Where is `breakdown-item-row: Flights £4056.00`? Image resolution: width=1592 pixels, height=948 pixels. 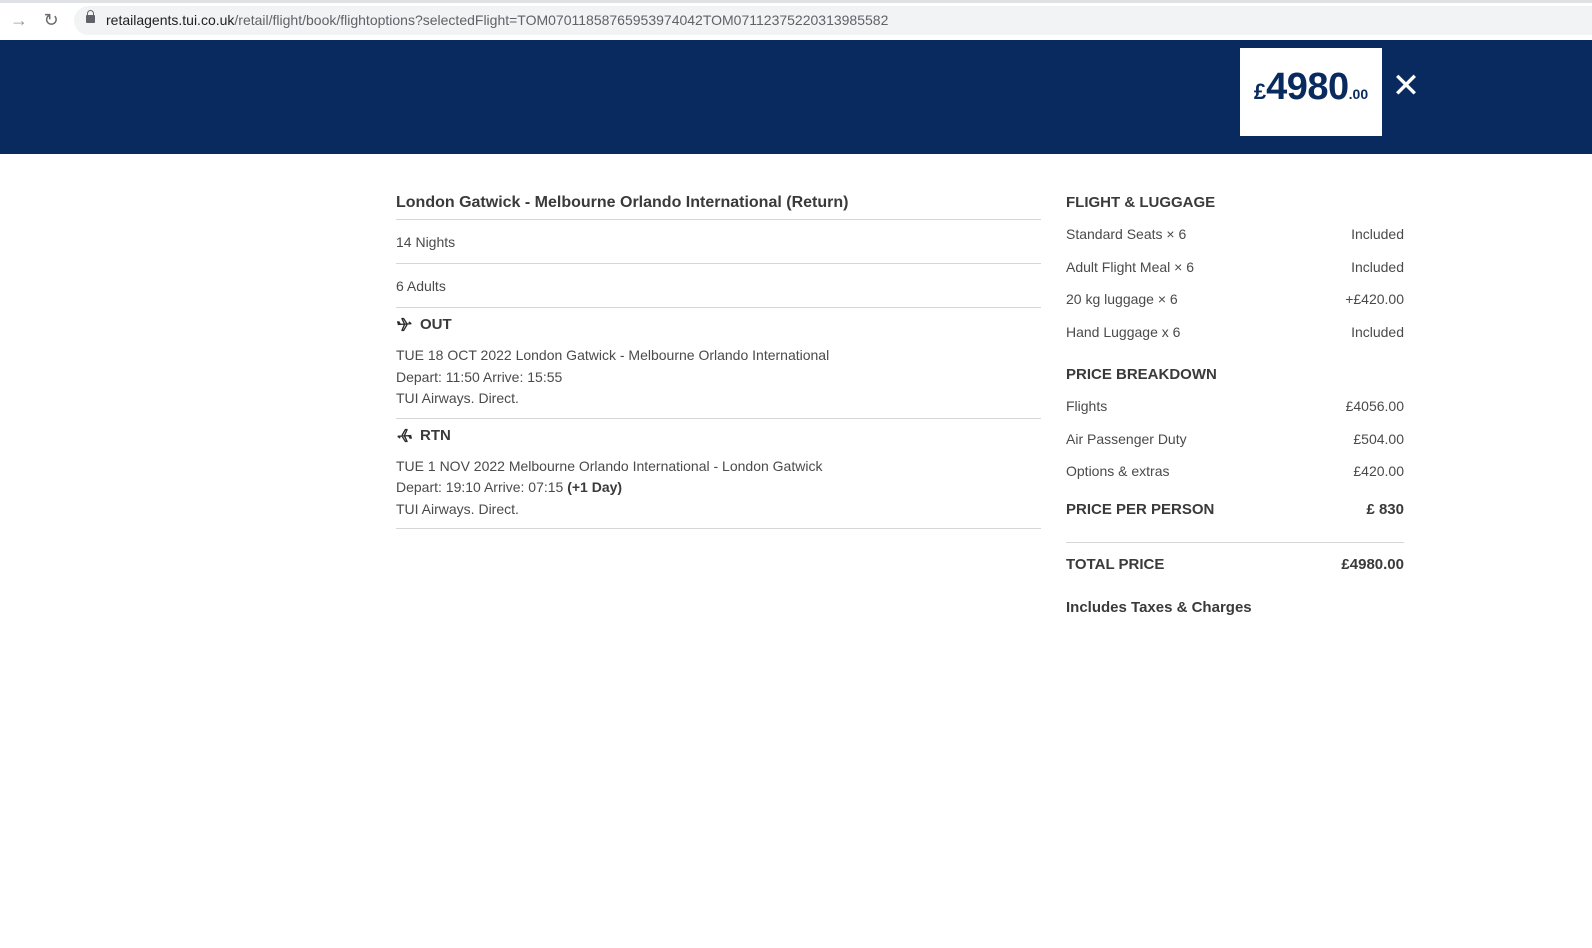
breakdown-item-row: Flights £4056.00 is located at coordinates (1235, 406).